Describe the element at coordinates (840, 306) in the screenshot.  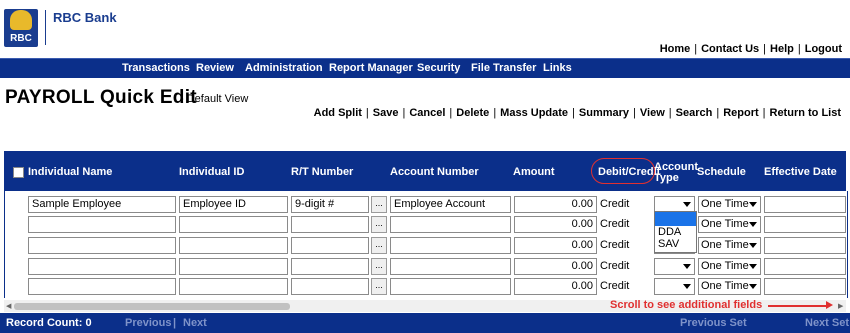
I see `scroll-right-icon: ▶` at that location.